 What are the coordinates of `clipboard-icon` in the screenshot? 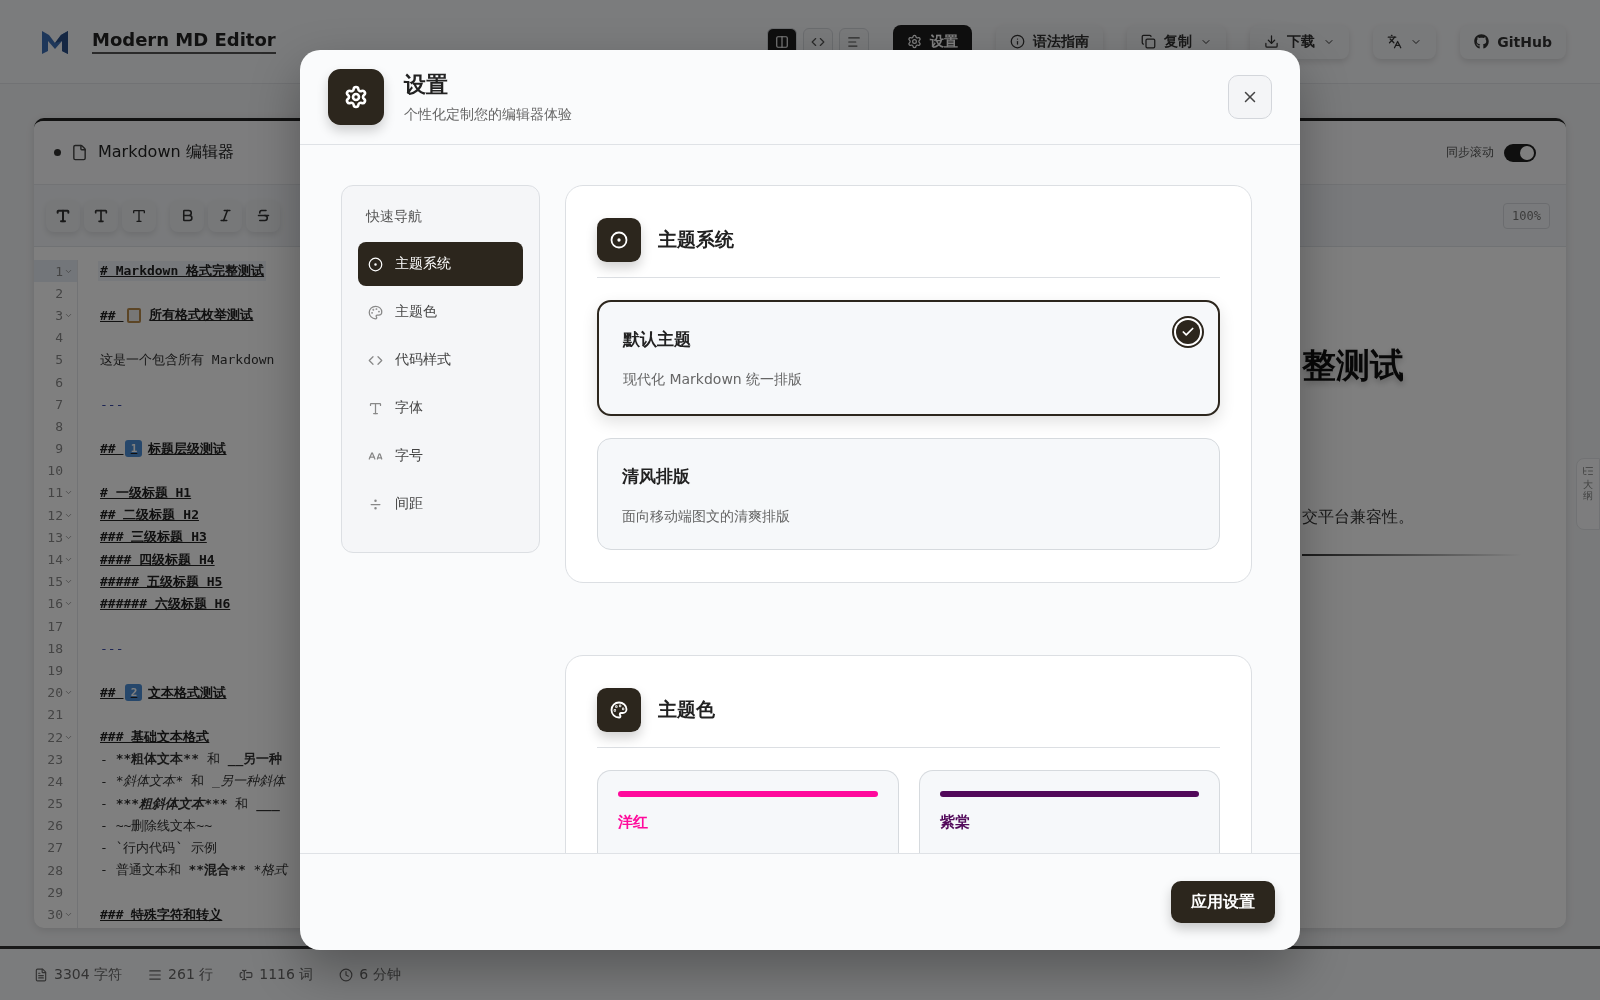 It's located at (134, 315).